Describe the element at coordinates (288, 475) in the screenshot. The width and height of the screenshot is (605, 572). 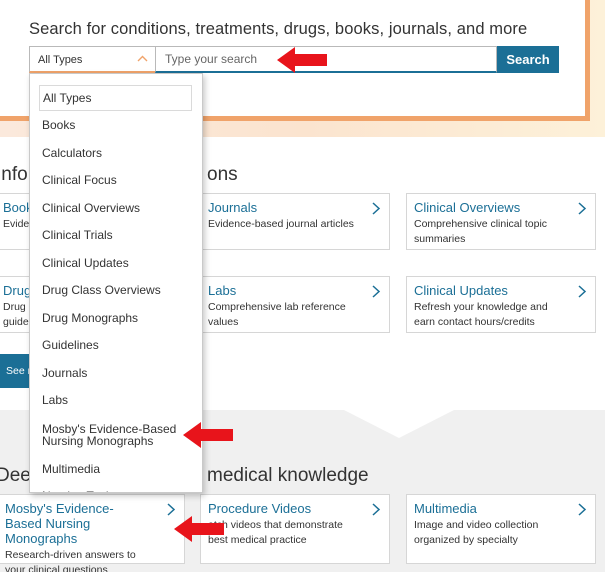
I see `deep-heading-right: medical knowledge` at that location.